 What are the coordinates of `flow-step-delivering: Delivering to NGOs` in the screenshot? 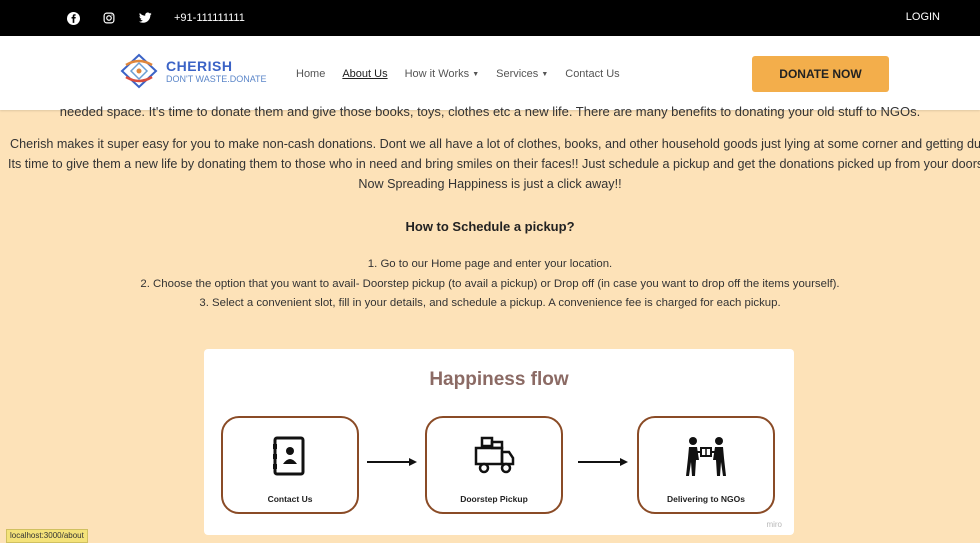 It's located at (706, 465).